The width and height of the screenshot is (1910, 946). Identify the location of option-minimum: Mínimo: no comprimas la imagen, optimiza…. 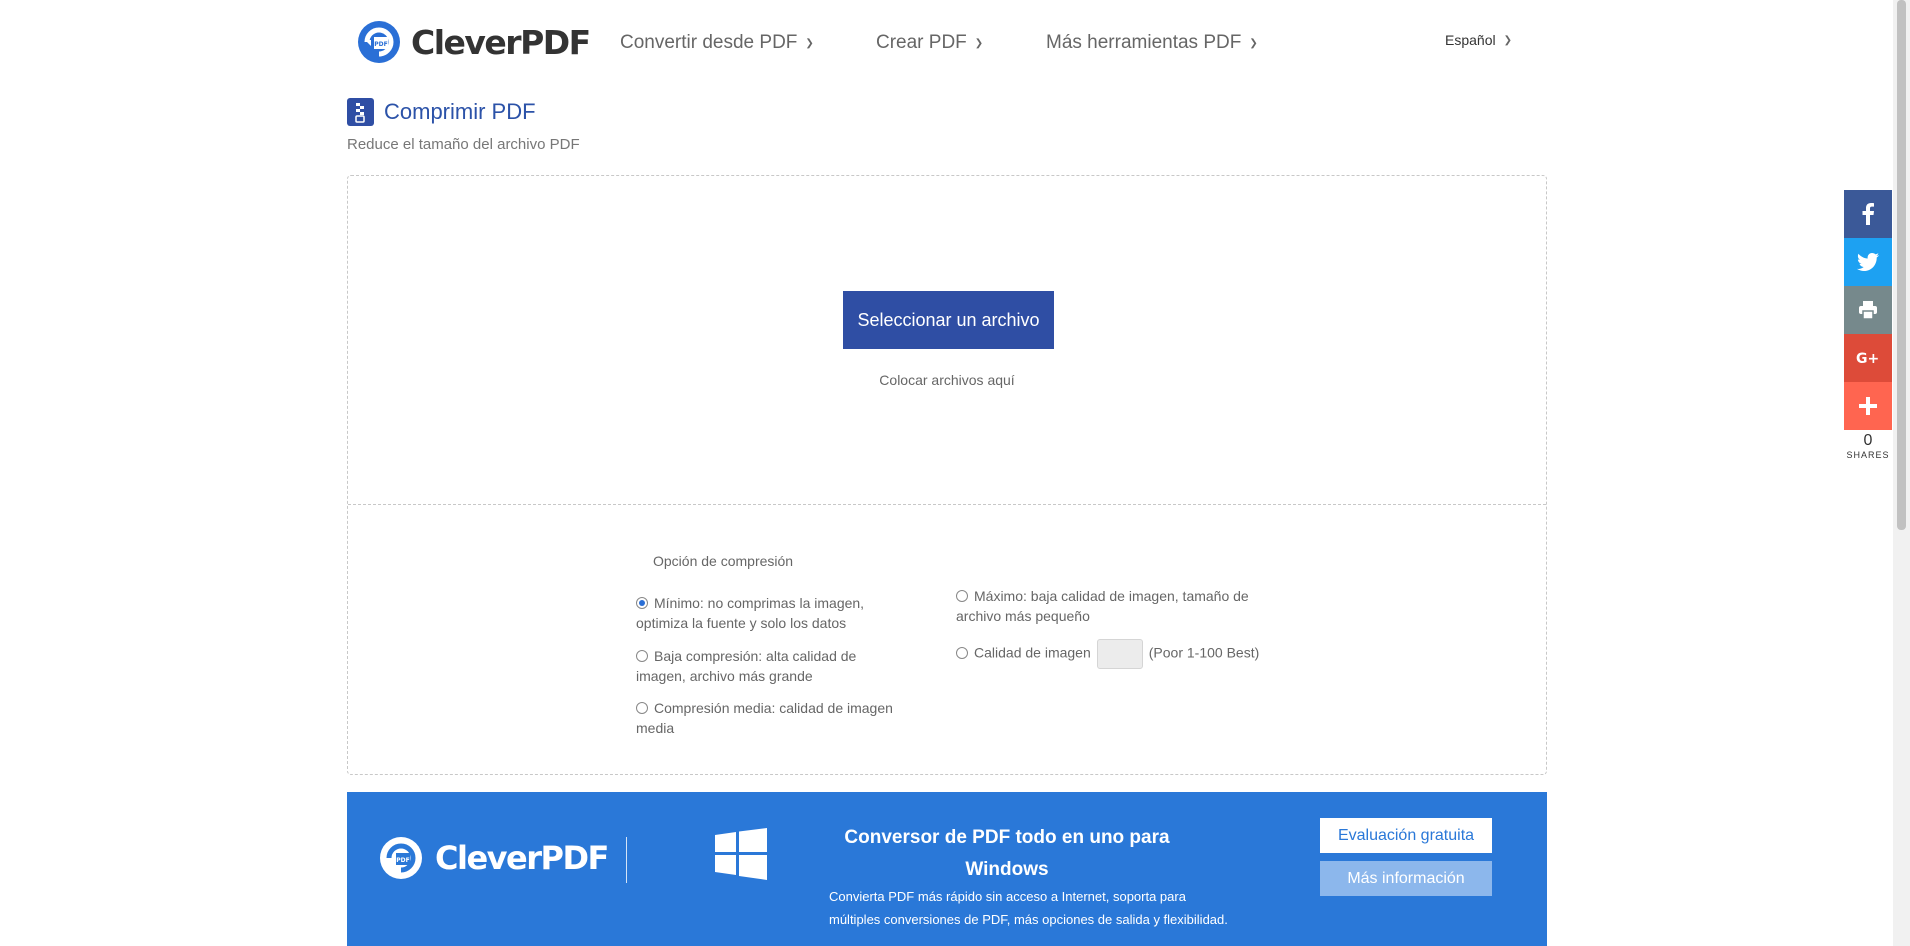
(761, 613).